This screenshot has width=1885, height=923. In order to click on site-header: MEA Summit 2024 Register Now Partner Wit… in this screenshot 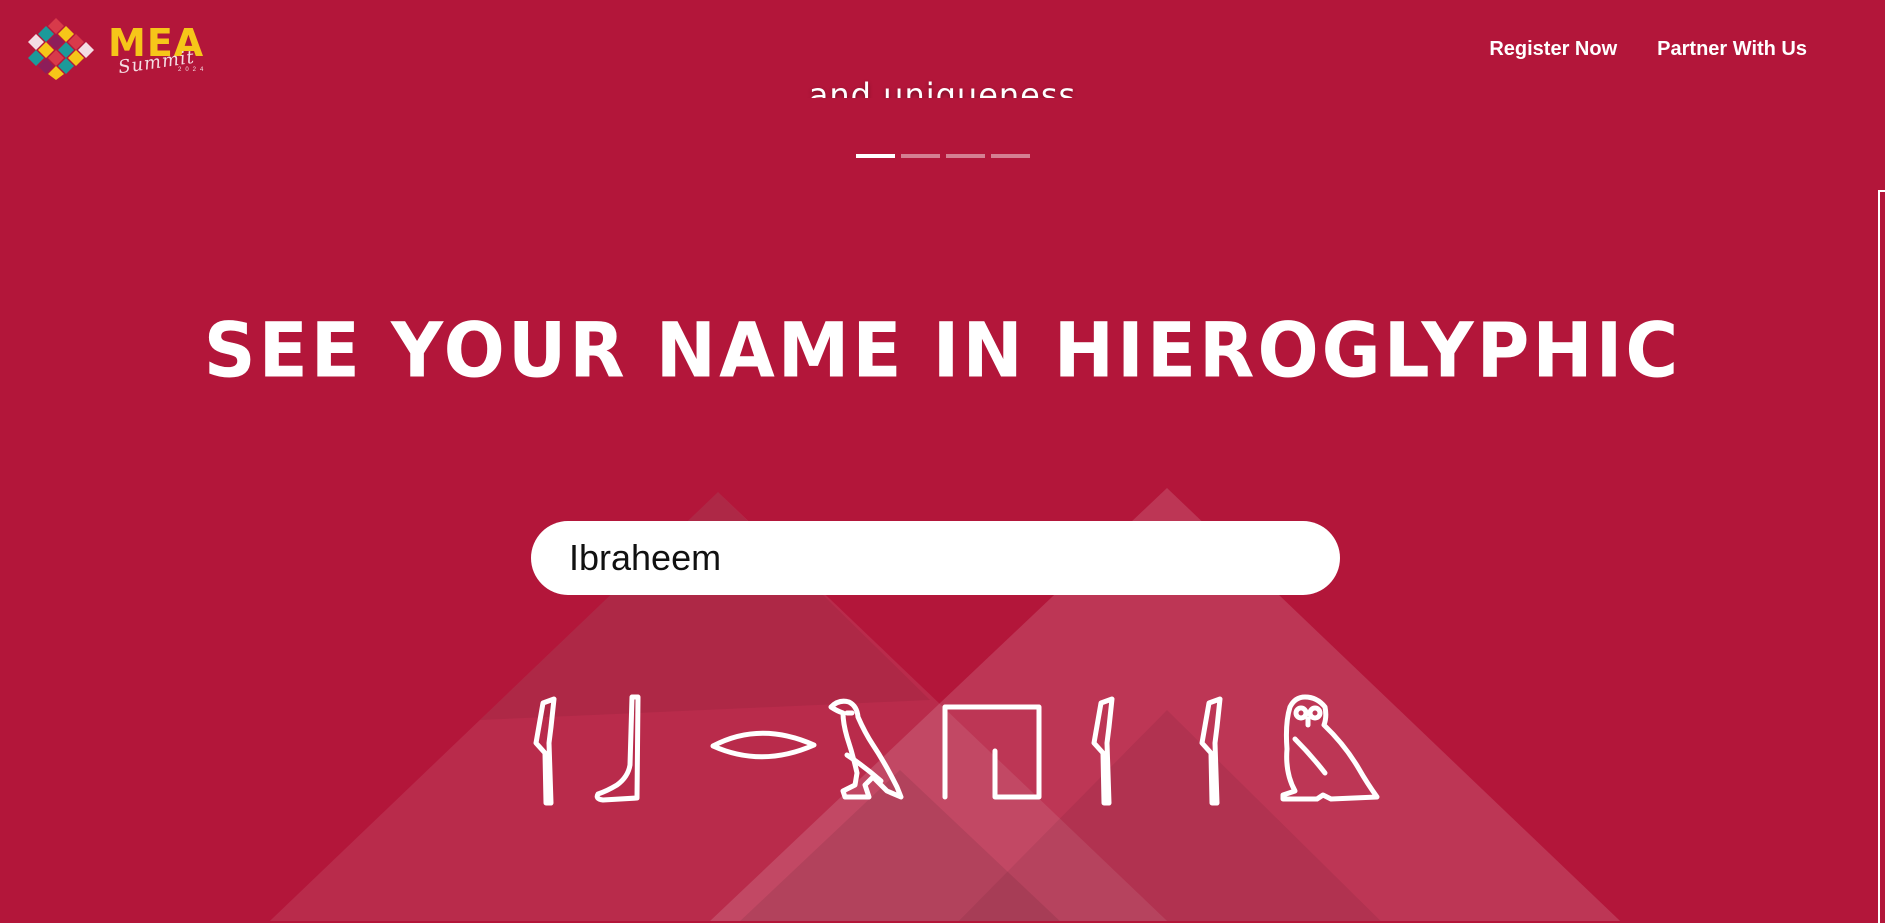, I will do `click(942, 50)`.